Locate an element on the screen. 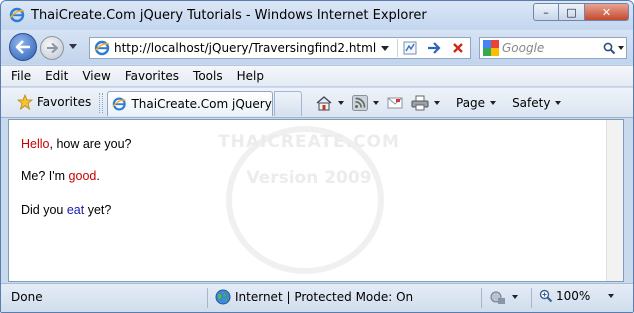 Image resolution: width=634 pixels, height=313 pixels. command-tools: Page Safety is located at coordinates (442, 103).